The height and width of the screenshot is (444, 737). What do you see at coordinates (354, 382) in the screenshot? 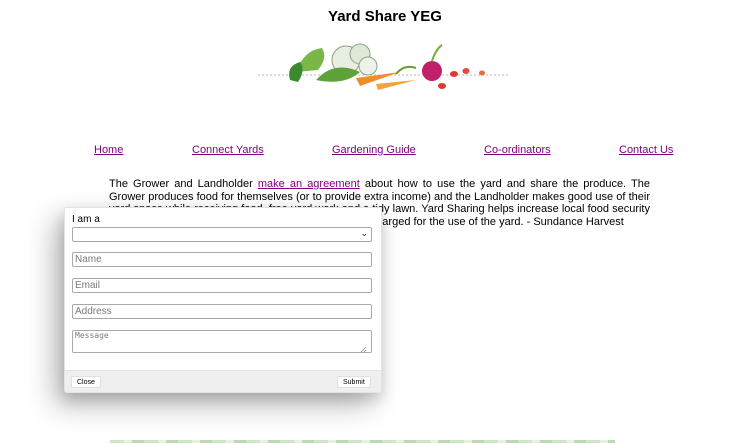
I see `submit-button: Submit` at bounding box center [354, 382].